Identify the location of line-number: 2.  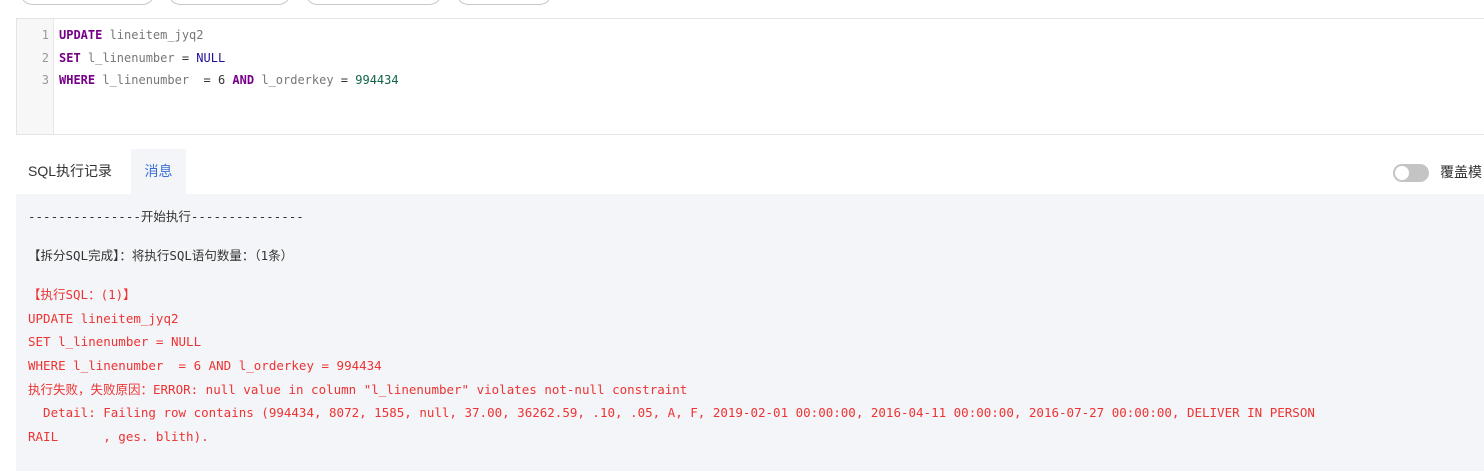
(45, 57).